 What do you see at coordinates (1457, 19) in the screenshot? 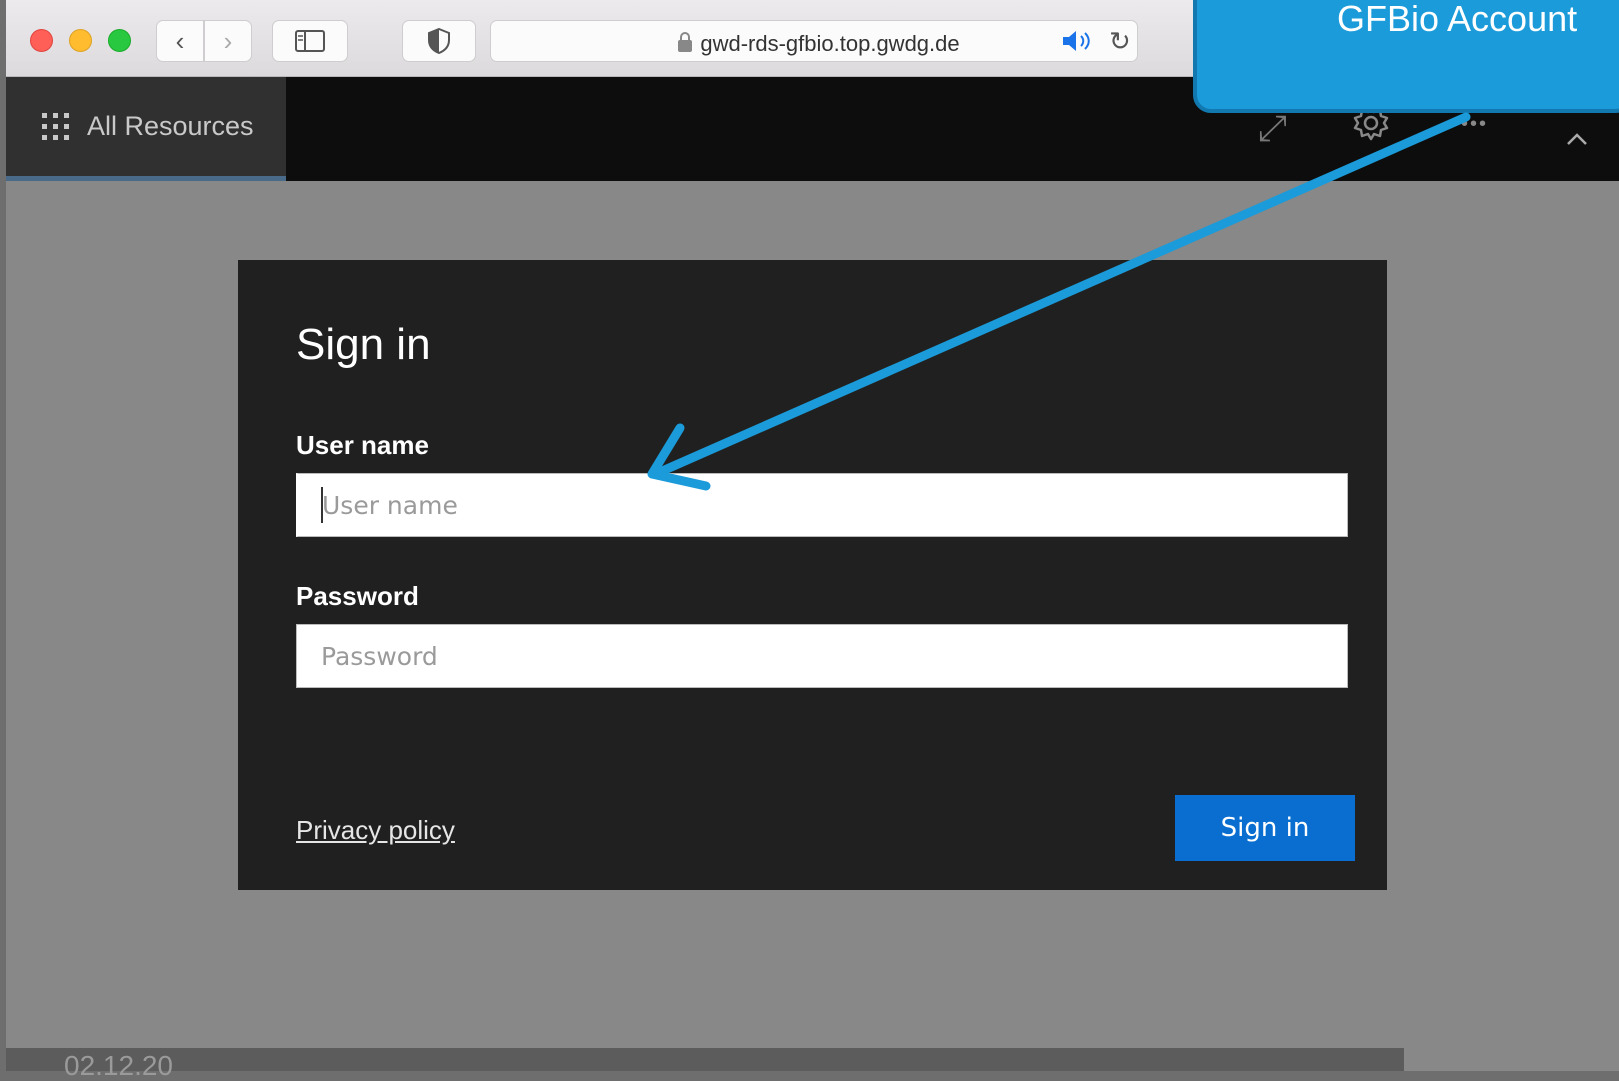
I see `callout-text: GFBio Account` at bounding box center [1457, 19].